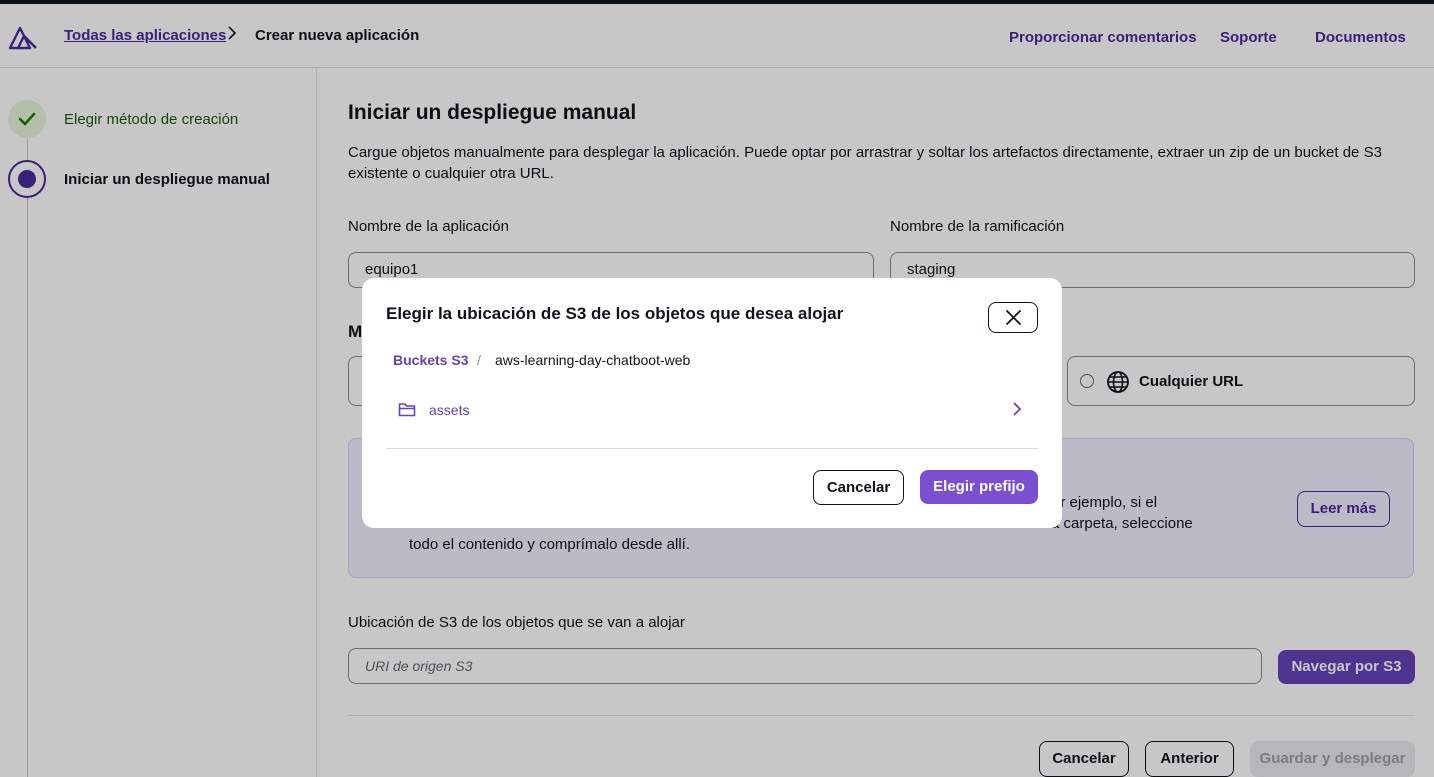 The width and height of the screenshot is (1434, 777). I want to click on modal-divider, so click(712, 448).